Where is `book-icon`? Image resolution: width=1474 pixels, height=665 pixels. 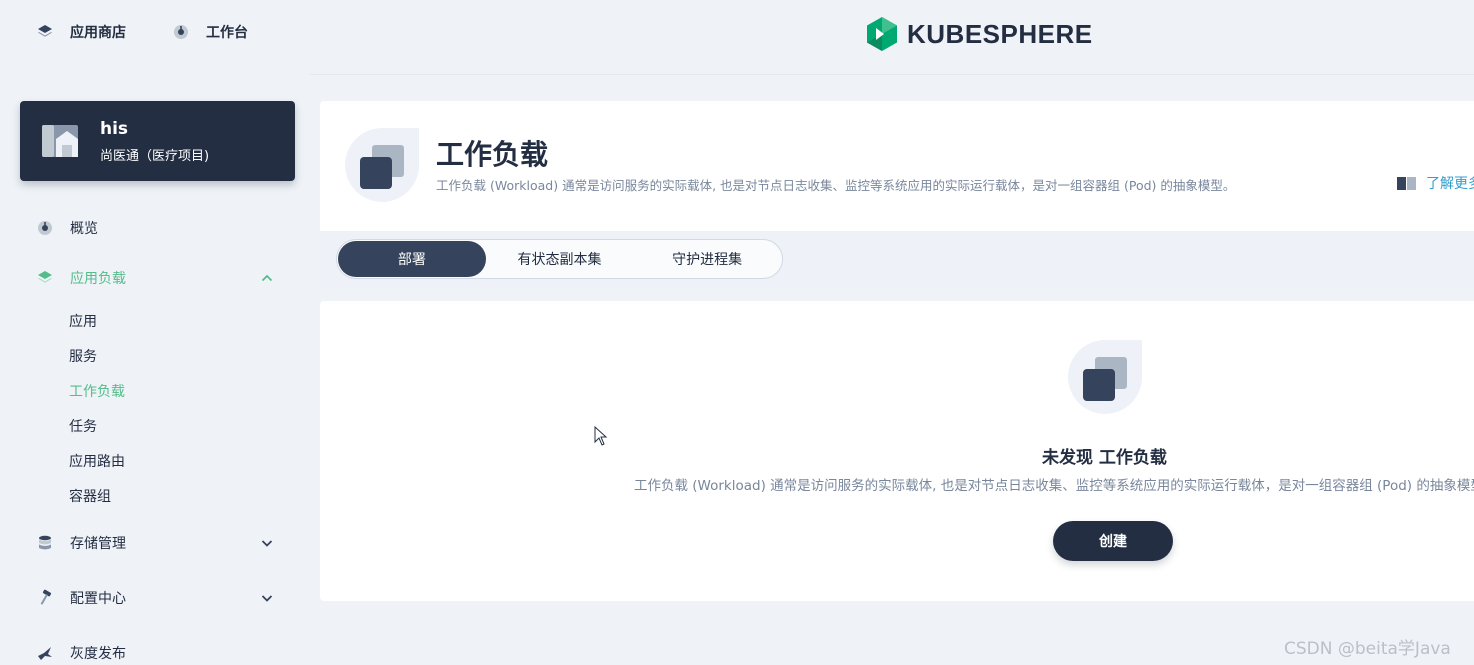 book-icon is located at coordinates (1406, 183).